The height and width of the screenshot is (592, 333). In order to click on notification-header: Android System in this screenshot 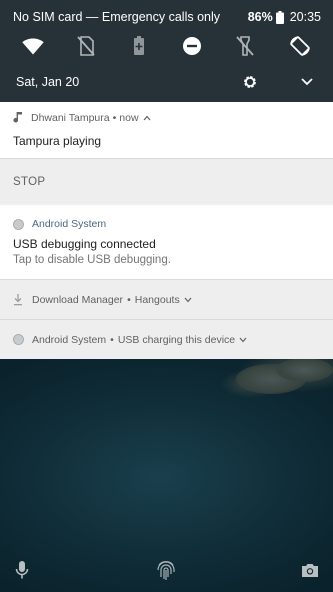, I will do `click(59, 224)`.